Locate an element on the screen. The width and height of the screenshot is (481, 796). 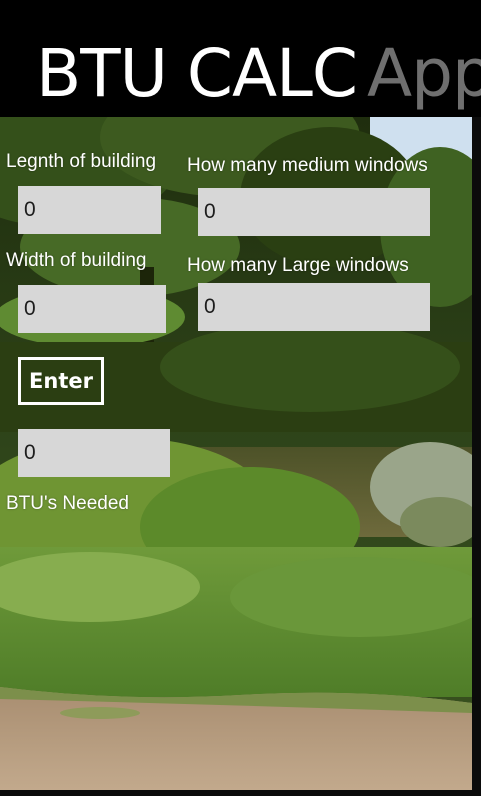
app-subtitle: App is located at coordinates (423, 73).